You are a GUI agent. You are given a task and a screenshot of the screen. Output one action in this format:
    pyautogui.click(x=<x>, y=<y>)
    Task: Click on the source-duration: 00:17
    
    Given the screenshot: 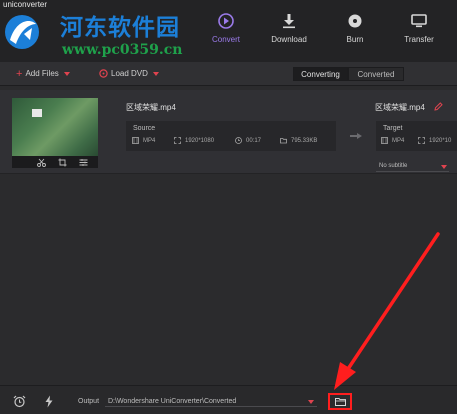 What is the action you would take?
    pyautogui.click(x=248, y=140)
    